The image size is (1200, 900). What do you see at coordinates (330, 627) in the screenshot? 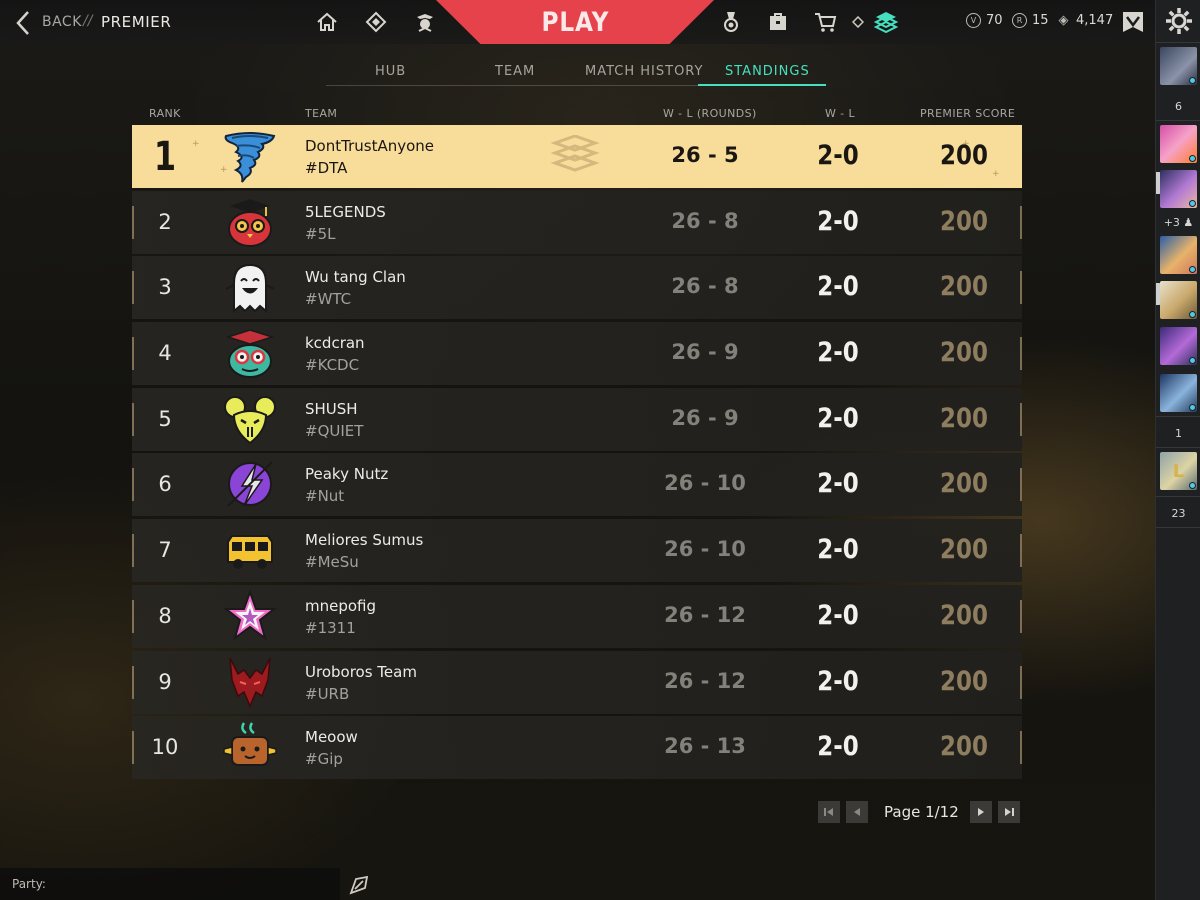
I see `team-tag: #1311` at bounding box center [330, 627].